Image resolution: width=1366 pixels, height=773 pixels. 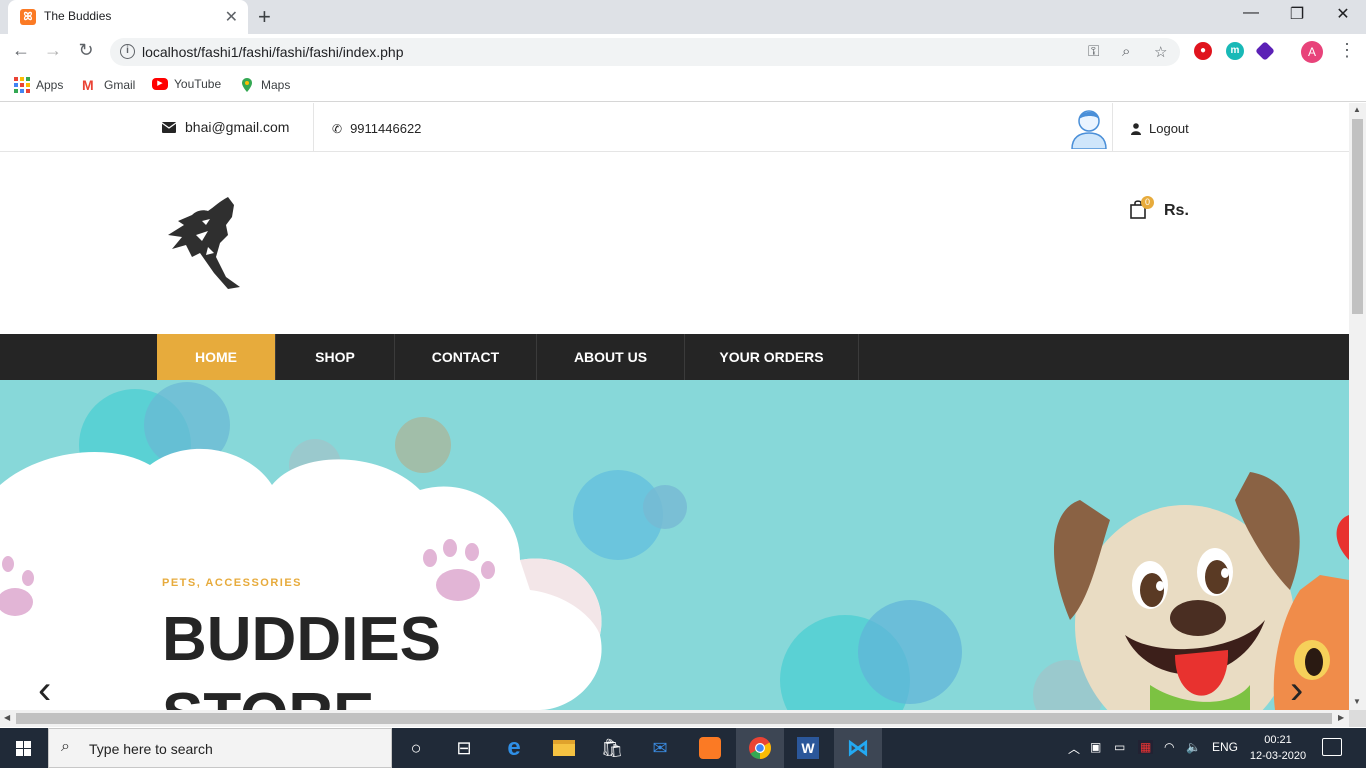 What do you see at coordinates (53, 50) in the screenshot?
I see `forward-arrow-icon: →` at bounding box center [53, 50].